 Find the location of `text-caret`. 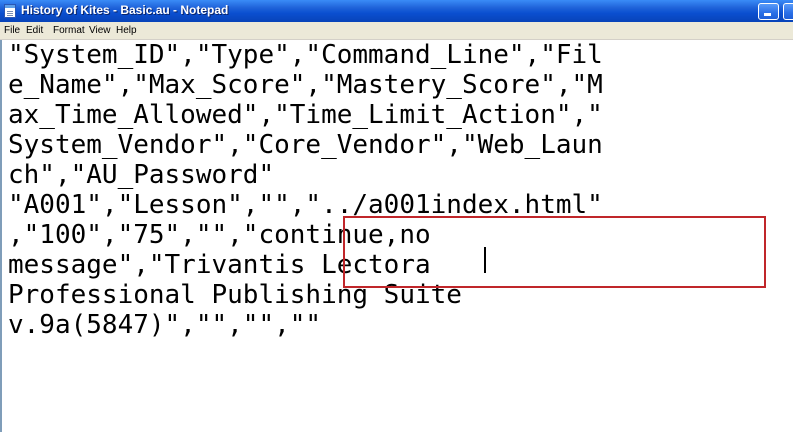

text-caret is located at coordinates (485, 260).